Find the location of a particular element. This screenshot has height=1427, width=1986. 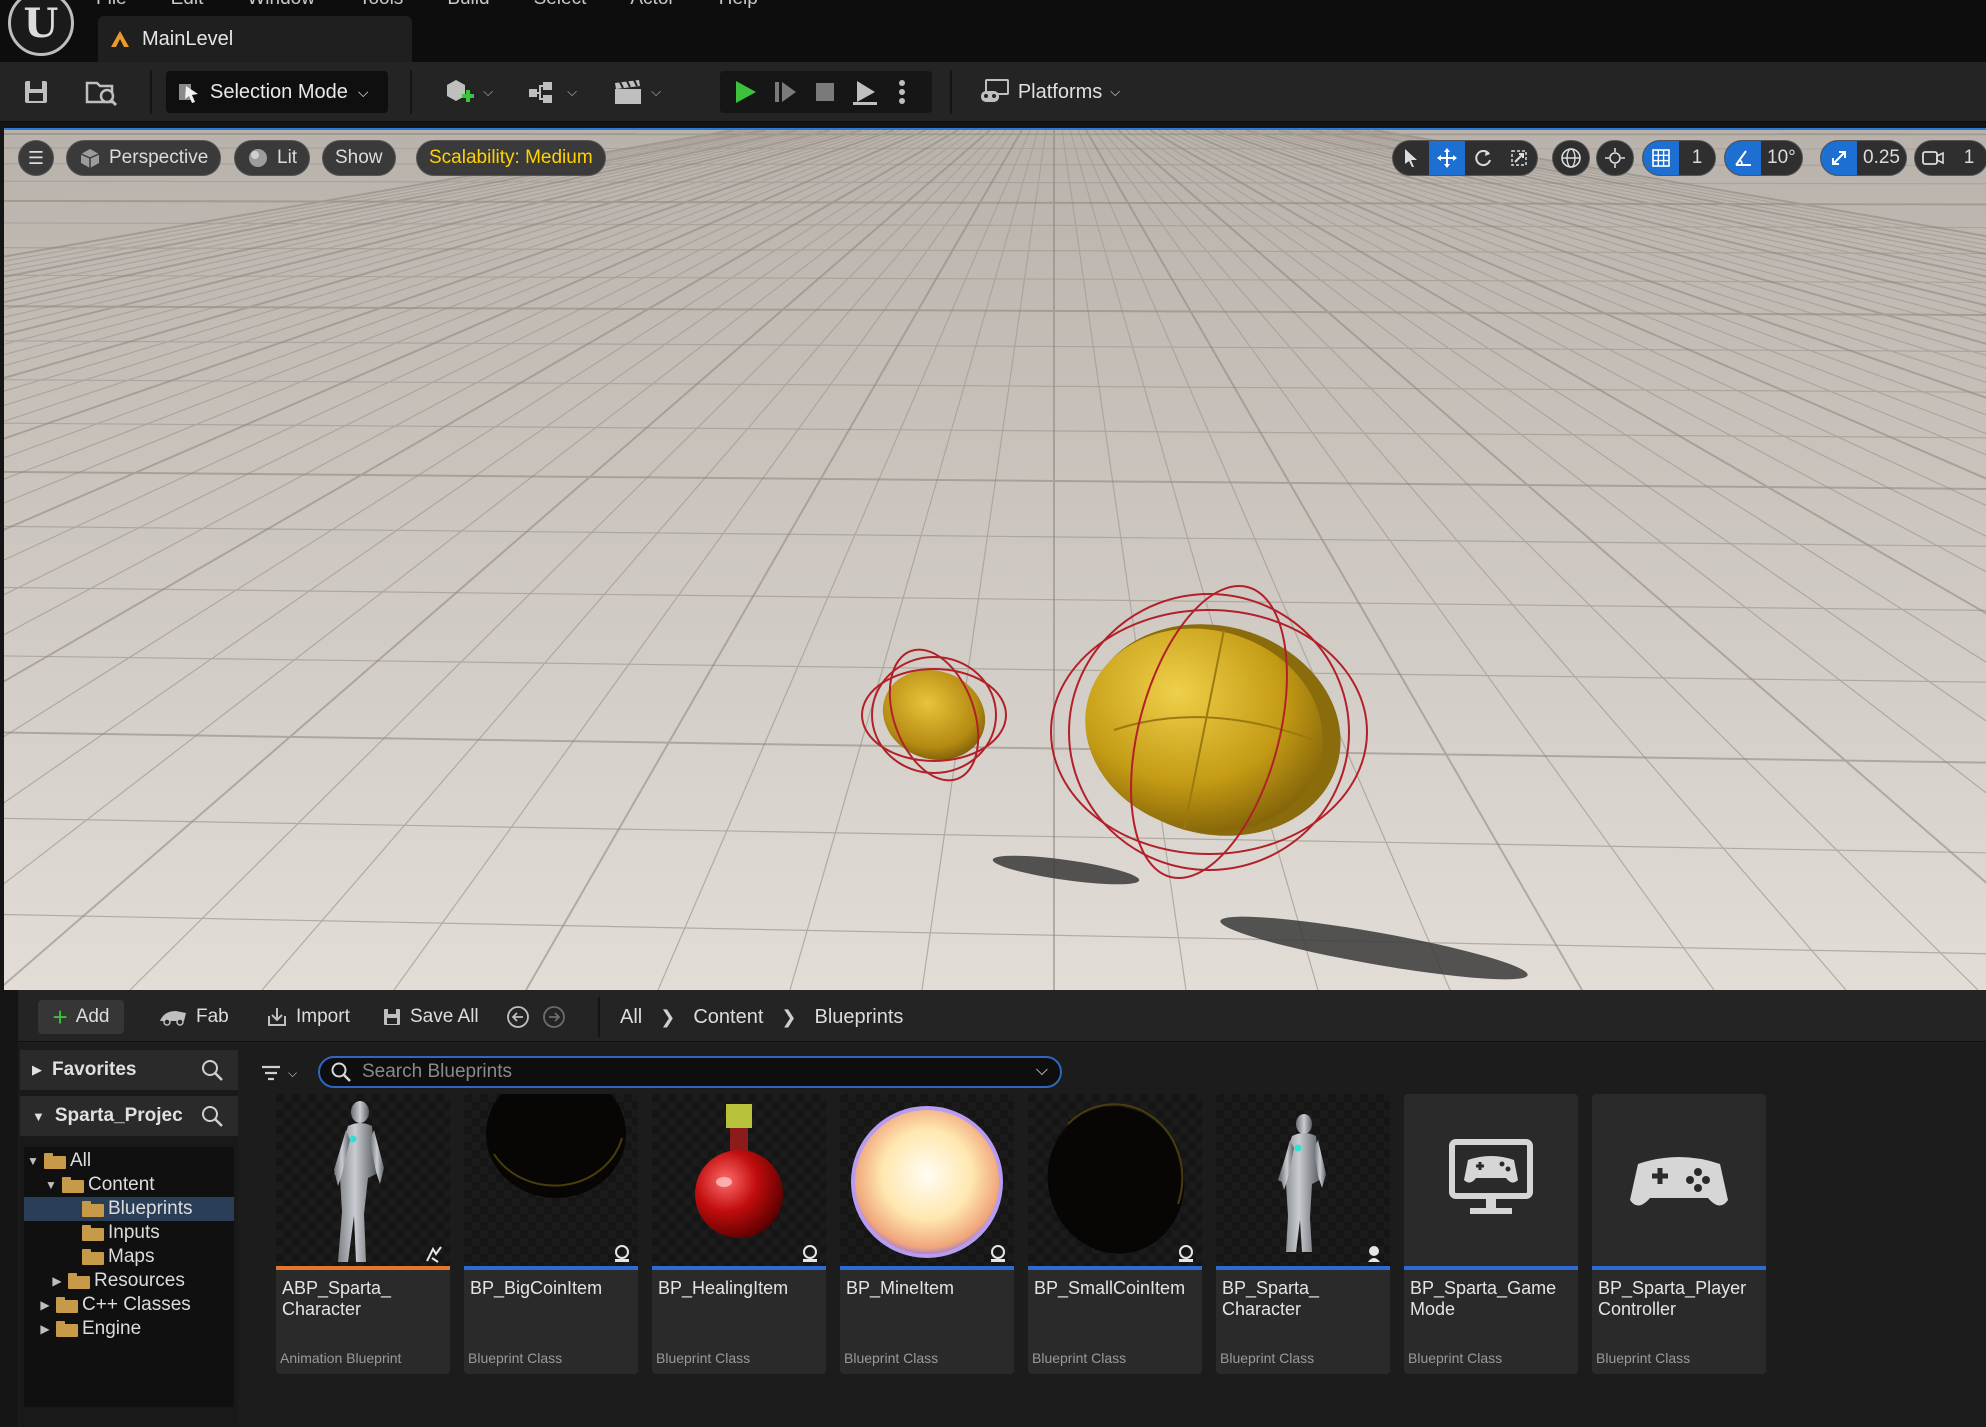

show-button: Show is located at coordinates (359, 158).